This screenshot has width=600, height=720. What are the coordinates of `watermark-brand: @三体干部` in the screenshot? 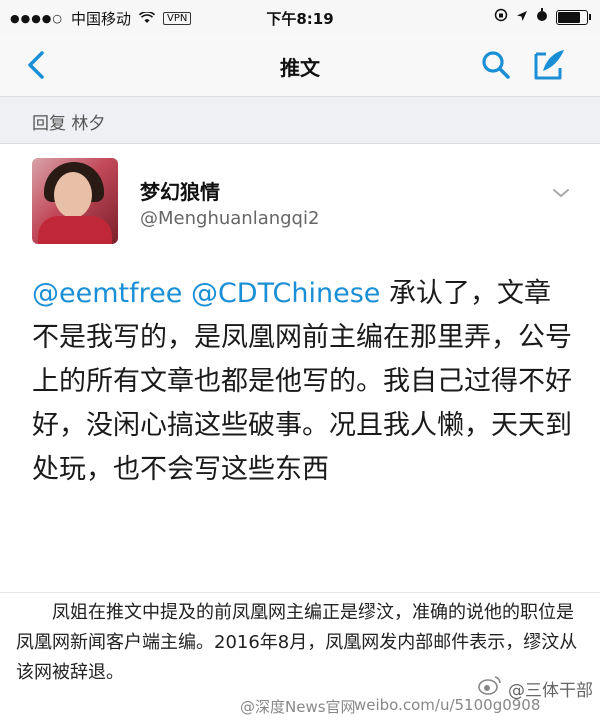 It's located at (550, 691).